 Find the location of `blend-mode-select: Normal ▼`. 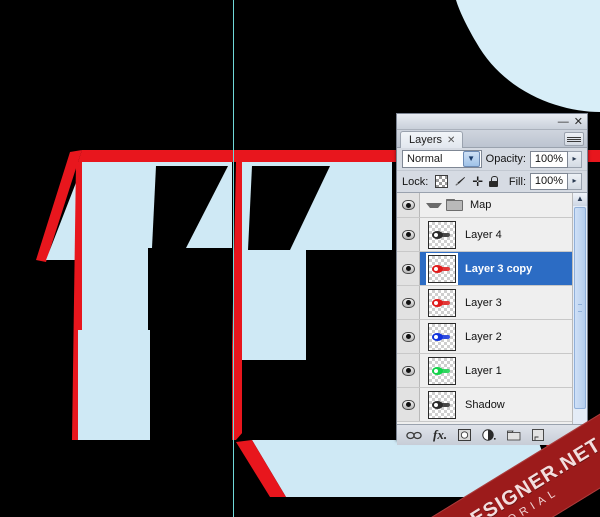

blend-mode-select: Normal ▼ is located at coordinates (442, 159).